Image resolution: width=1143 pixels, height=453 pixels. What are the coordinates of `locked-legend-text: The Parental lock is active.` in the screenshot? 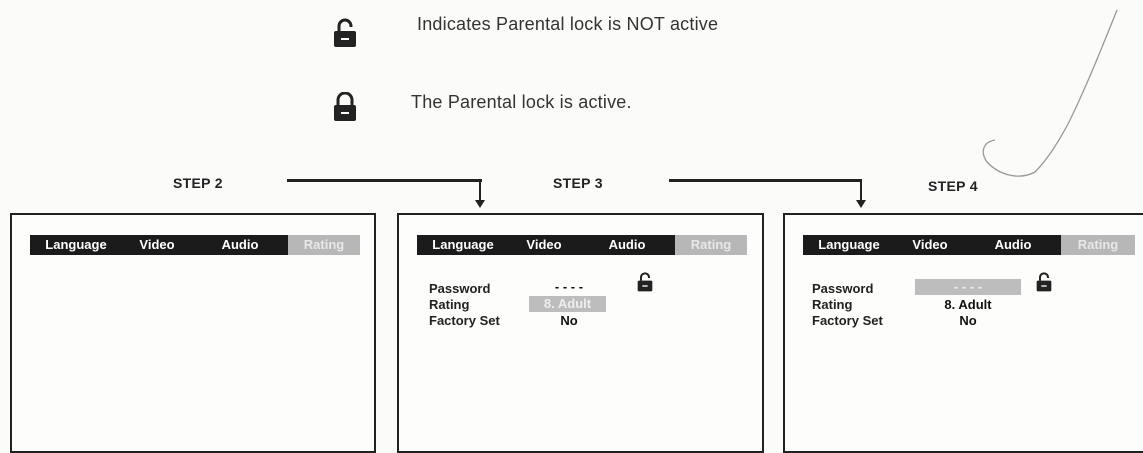 It's located at (521, 102).